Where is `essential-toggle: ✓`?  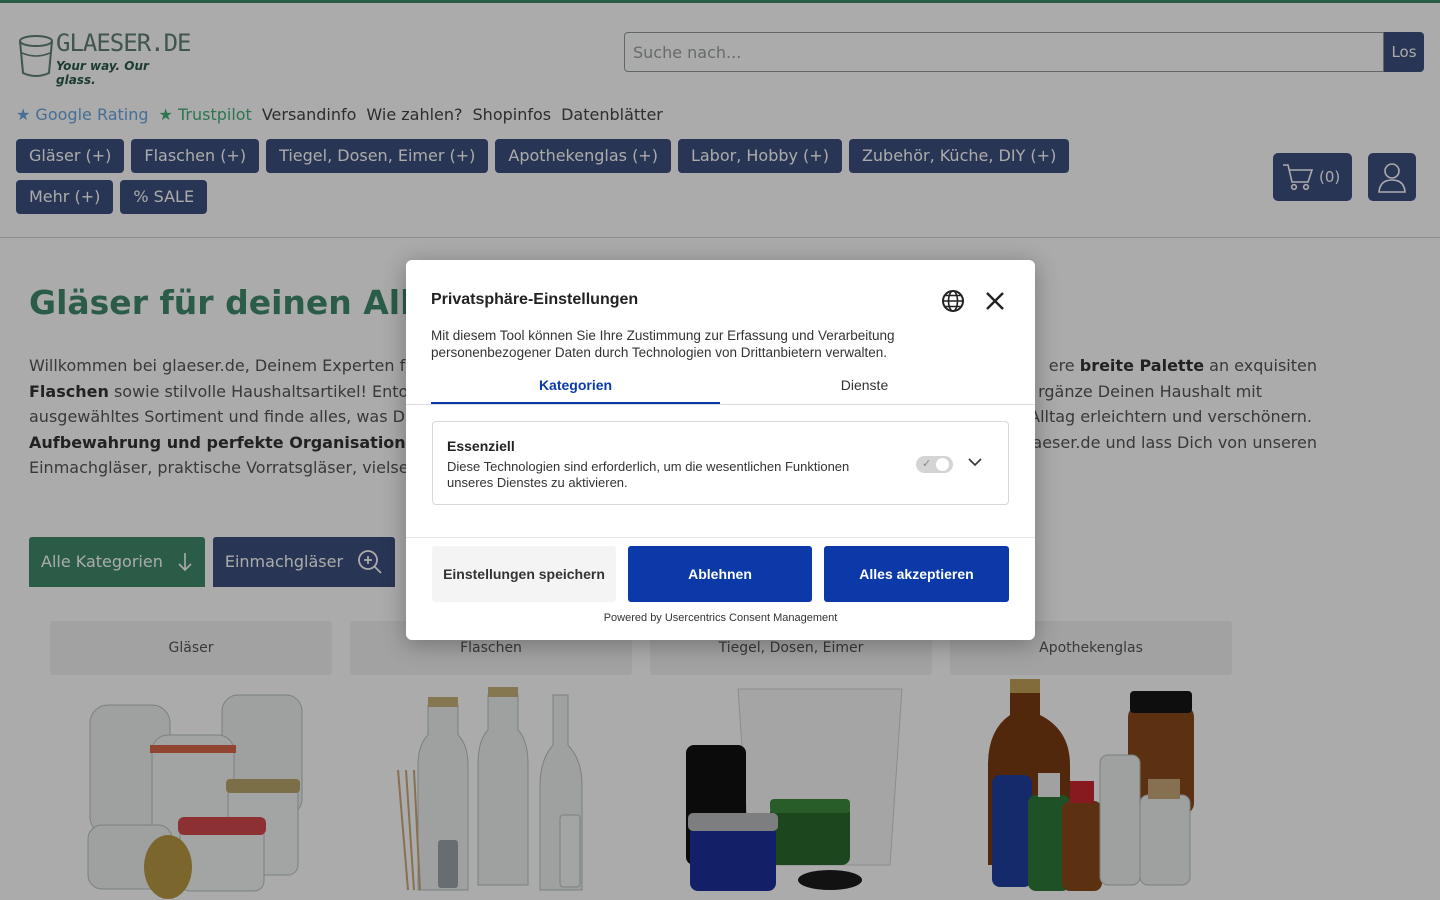 essential-toggle: ✓ is located at coordinates (934, 464).